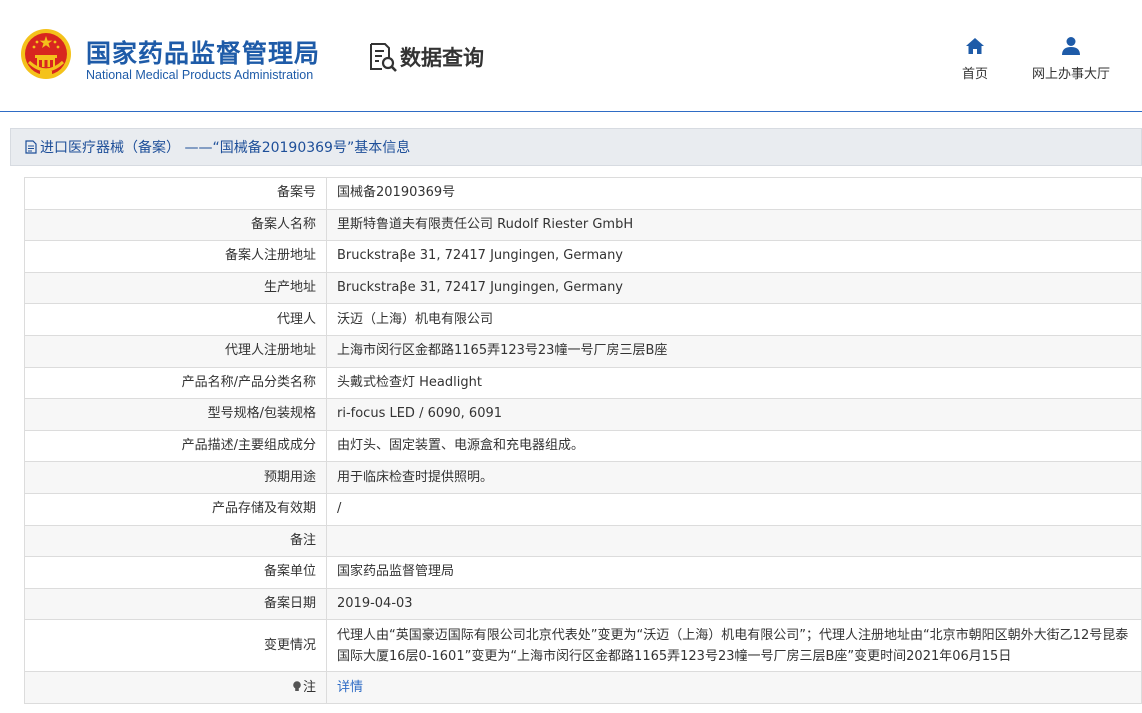  I want to click on row-label: 备注, so click(175, 541).